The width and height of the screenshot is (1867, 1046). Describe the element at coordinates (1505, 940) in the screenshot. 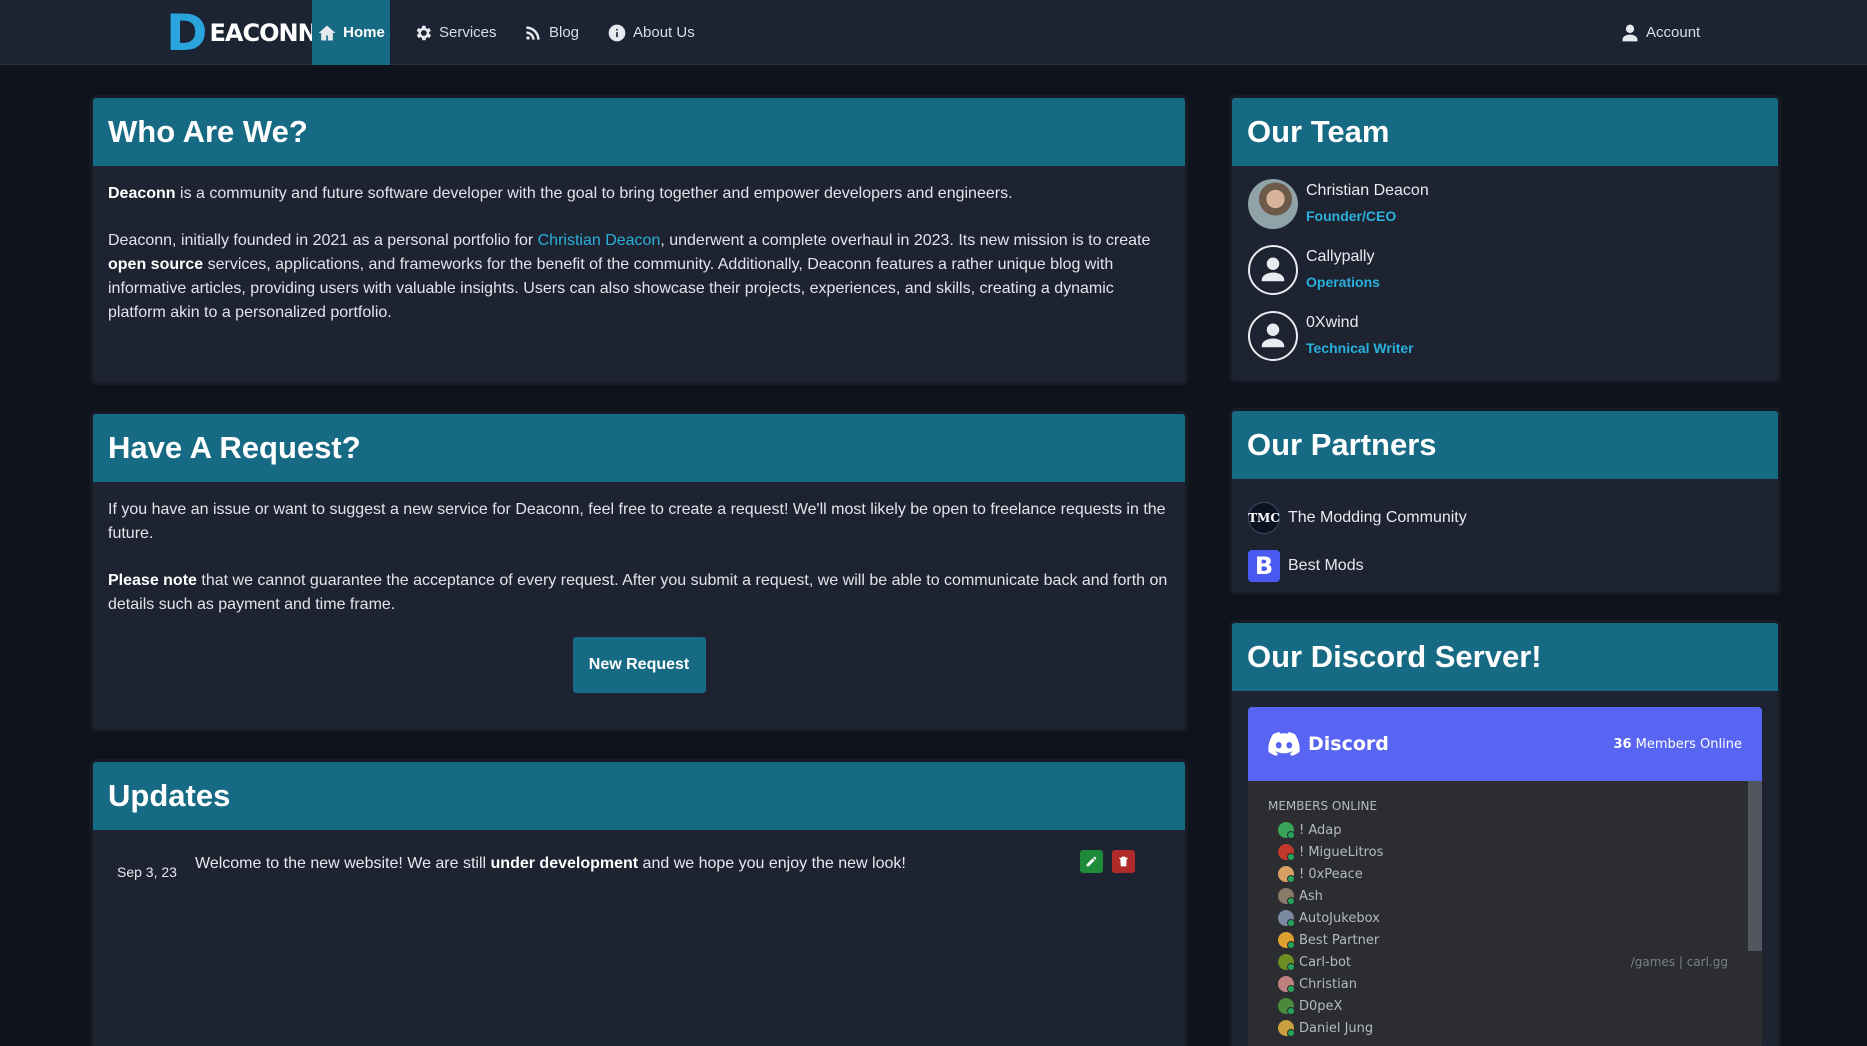

I see `discord-member: Best Partner` at that location.